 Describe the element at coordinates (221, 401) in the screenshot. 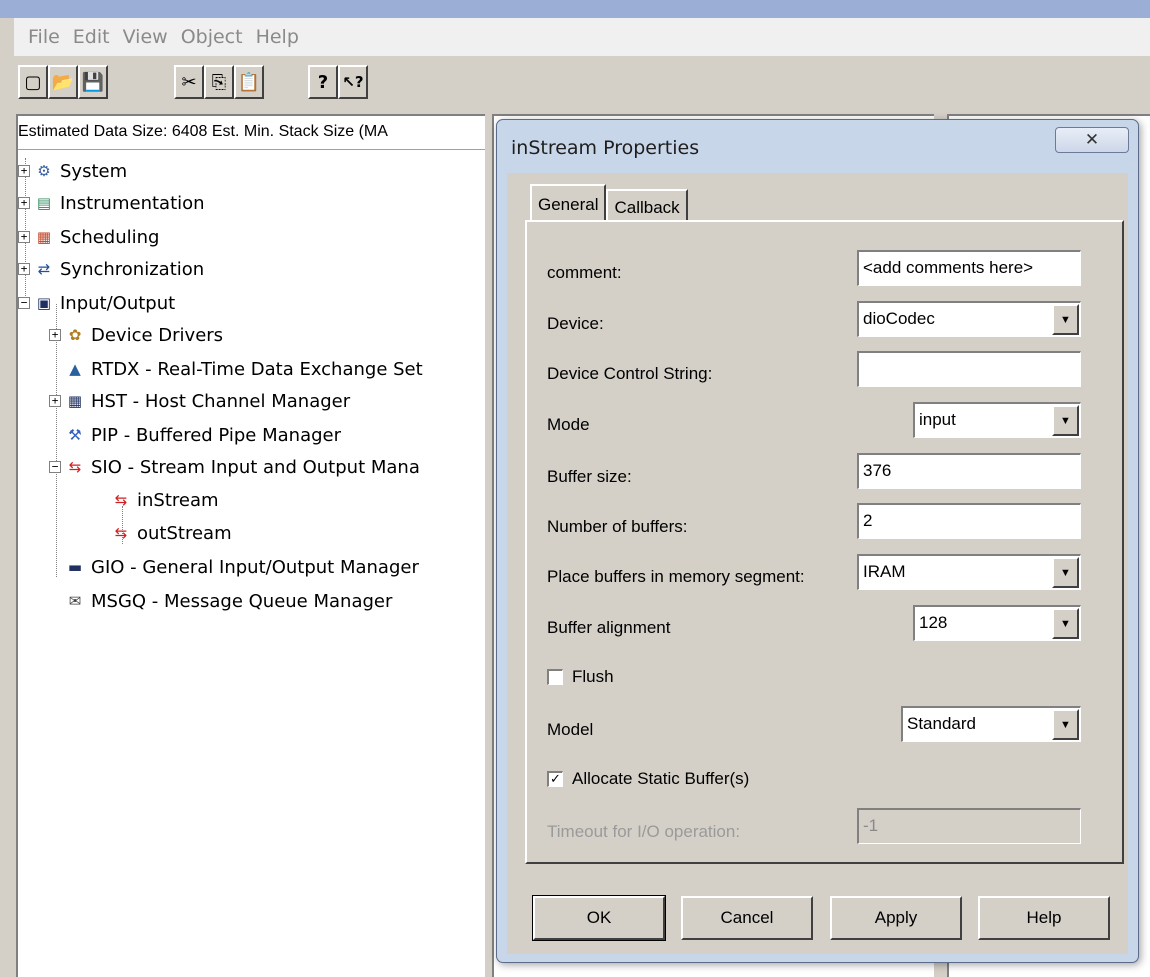

I see `tree-item-label: HST - Host Channel Manager` at that location.